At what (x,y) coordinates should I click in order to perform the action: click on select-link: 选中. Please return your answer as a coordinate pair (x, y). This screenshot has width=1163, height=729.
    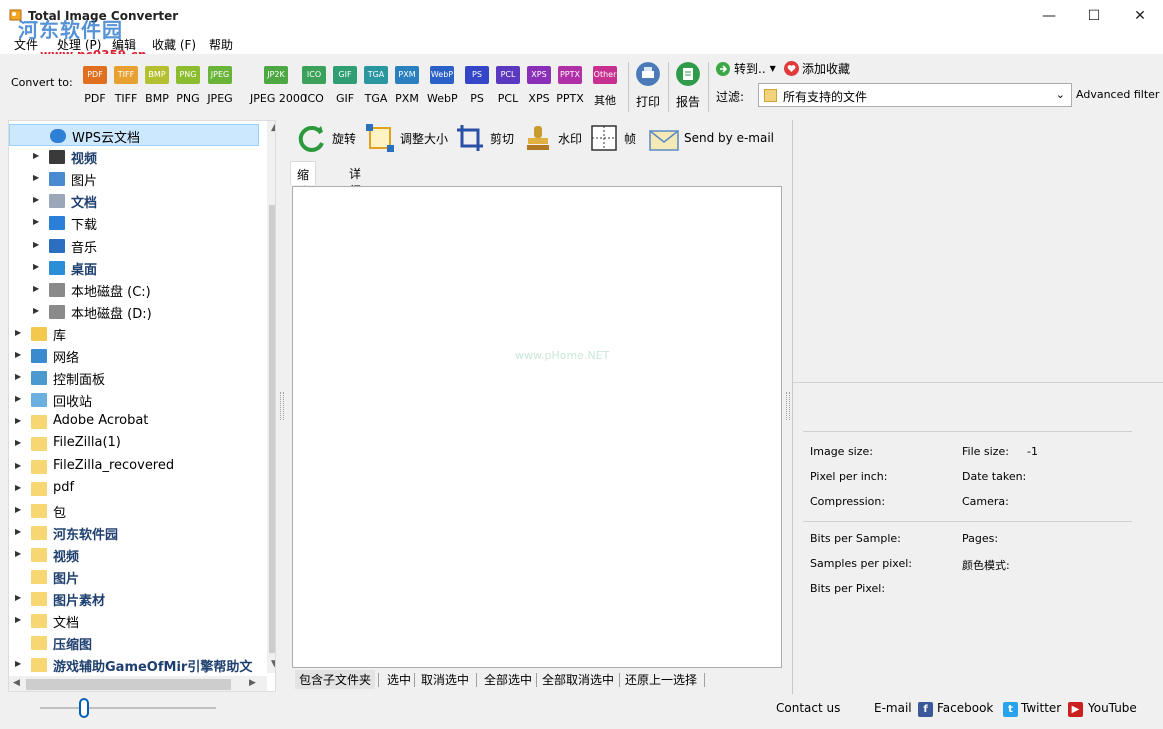
    Looking at the image, I should click on (399, 679).